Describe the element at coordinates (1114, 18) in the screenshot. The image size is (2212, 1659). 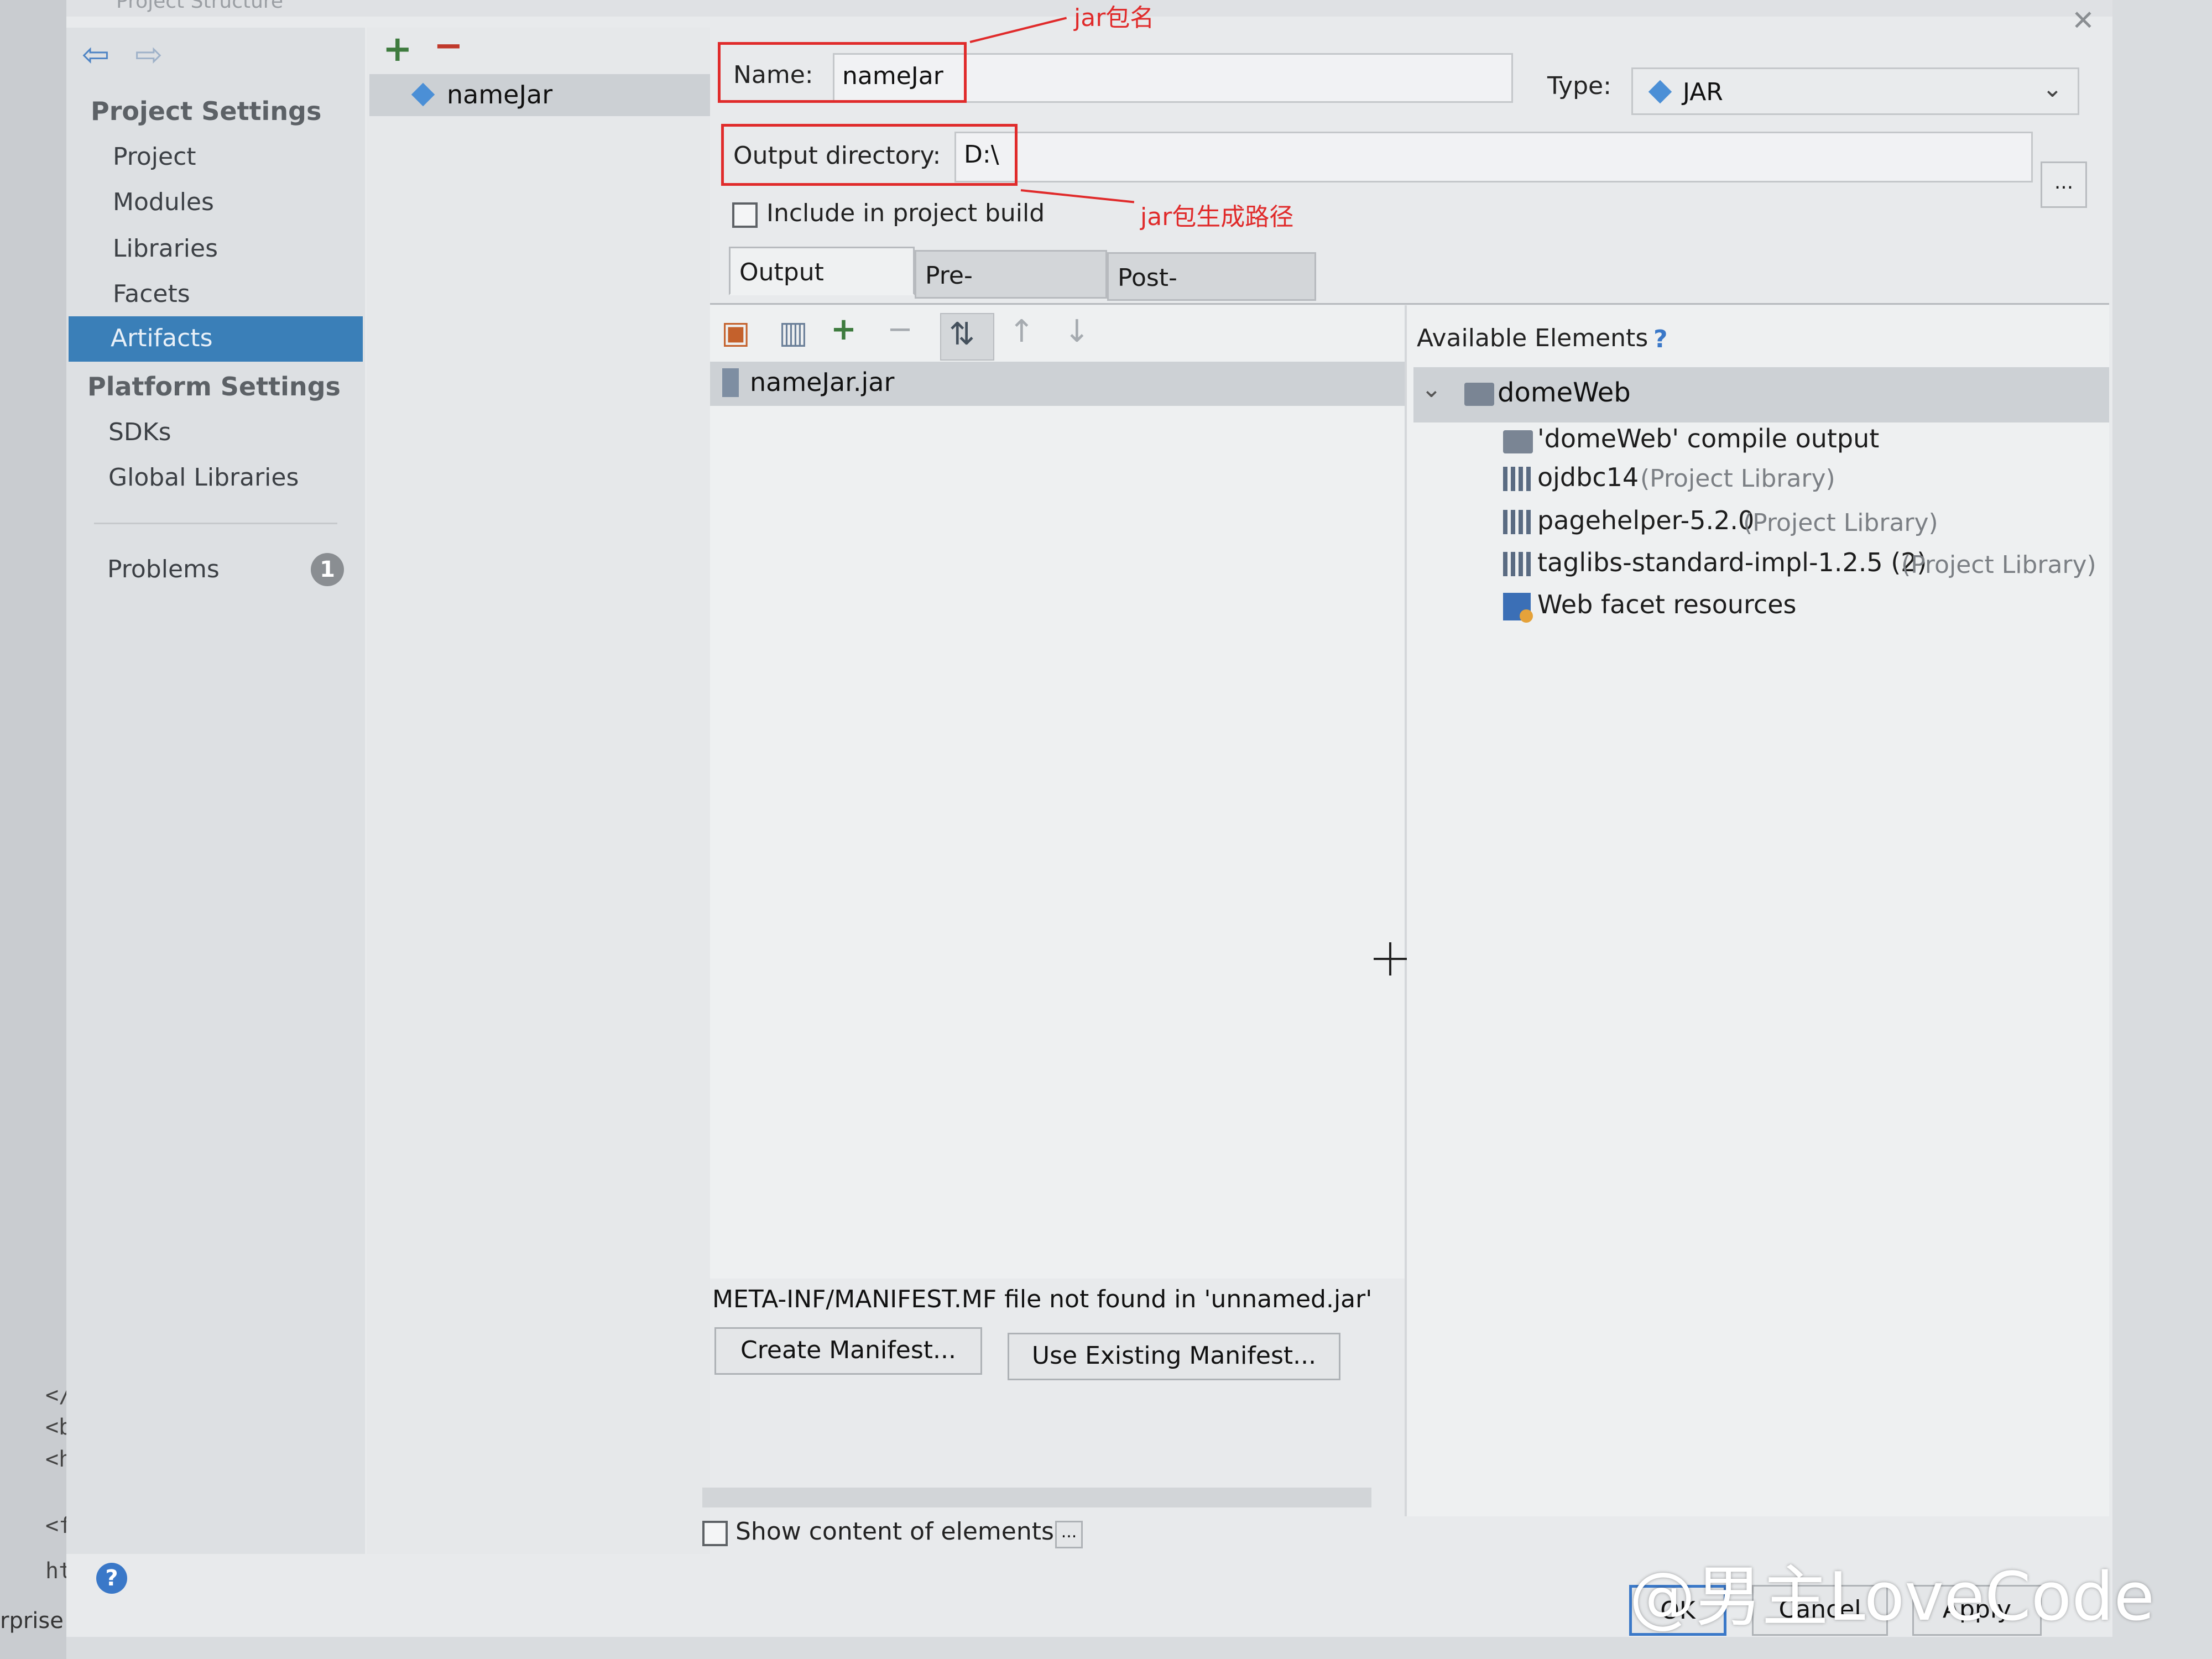
I see `jar-name-annotation: jar包名` at that location.